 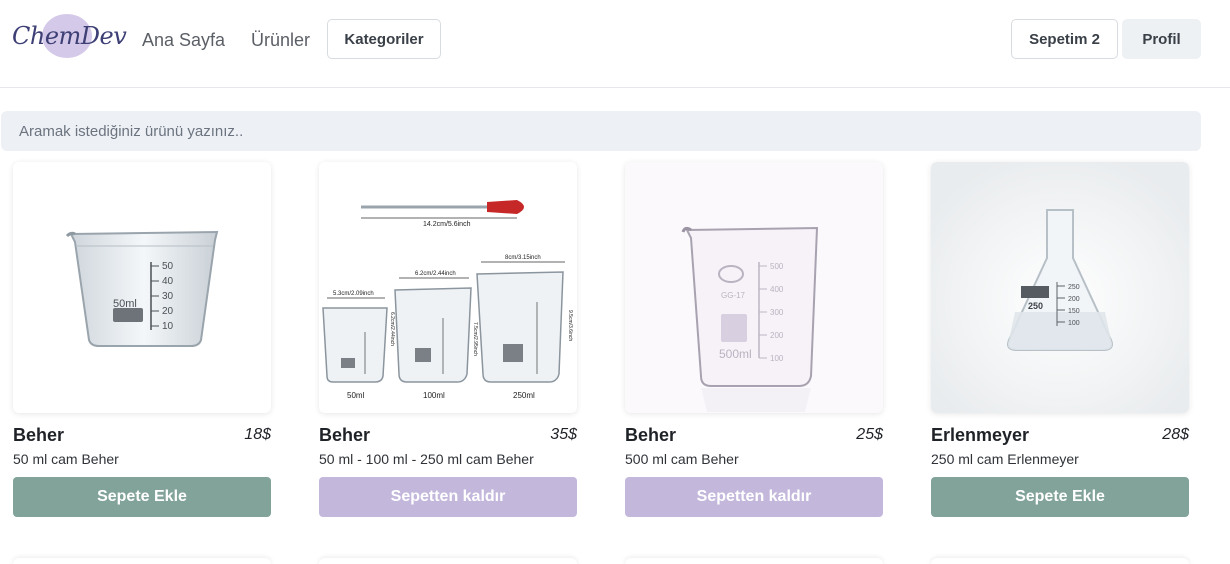 I want to click on beaker-label: 100ml, so click(x=434, y=395).